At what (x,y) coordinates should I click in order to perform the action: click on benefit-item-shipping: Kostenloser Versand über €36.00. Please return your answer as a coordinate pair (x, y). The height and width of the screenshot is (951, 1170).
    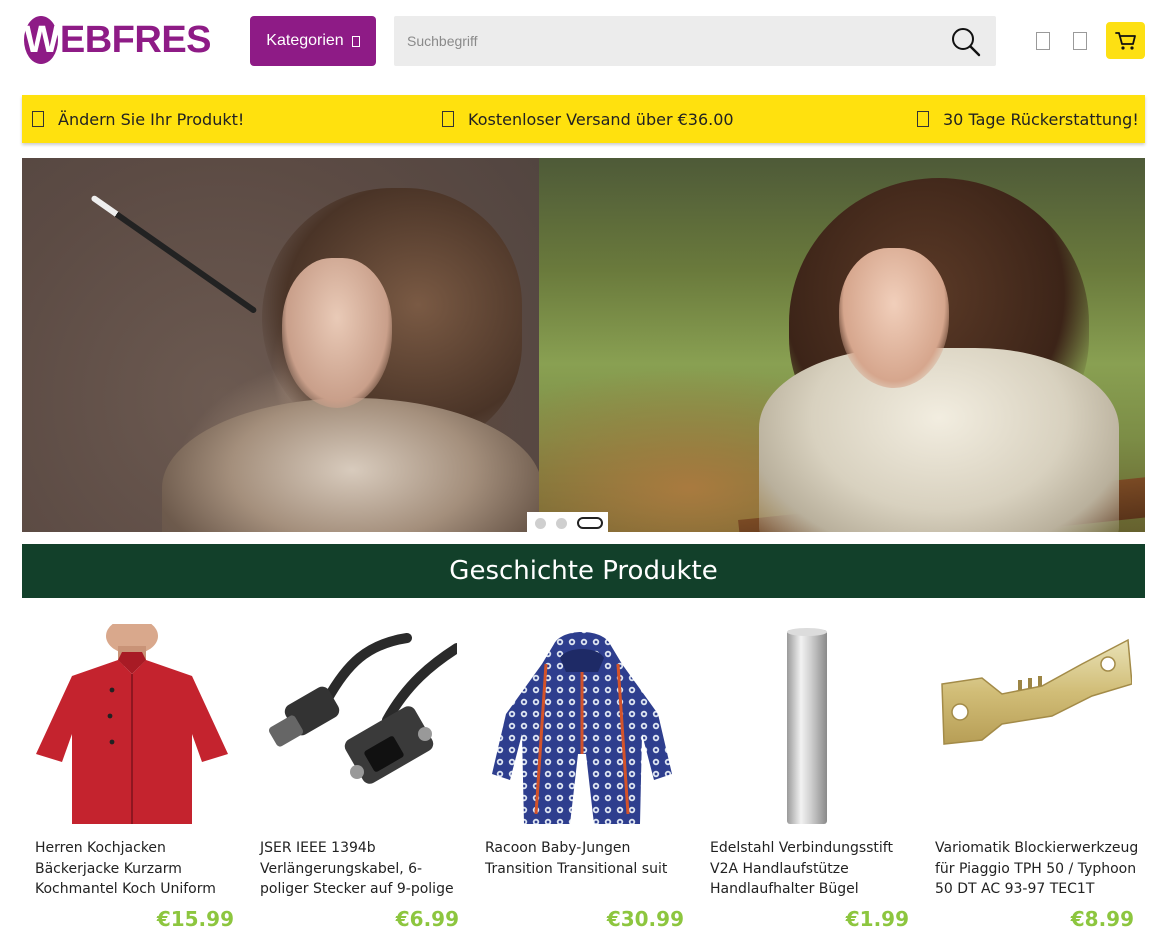
    Looking at the image, I should click on (588, 119).